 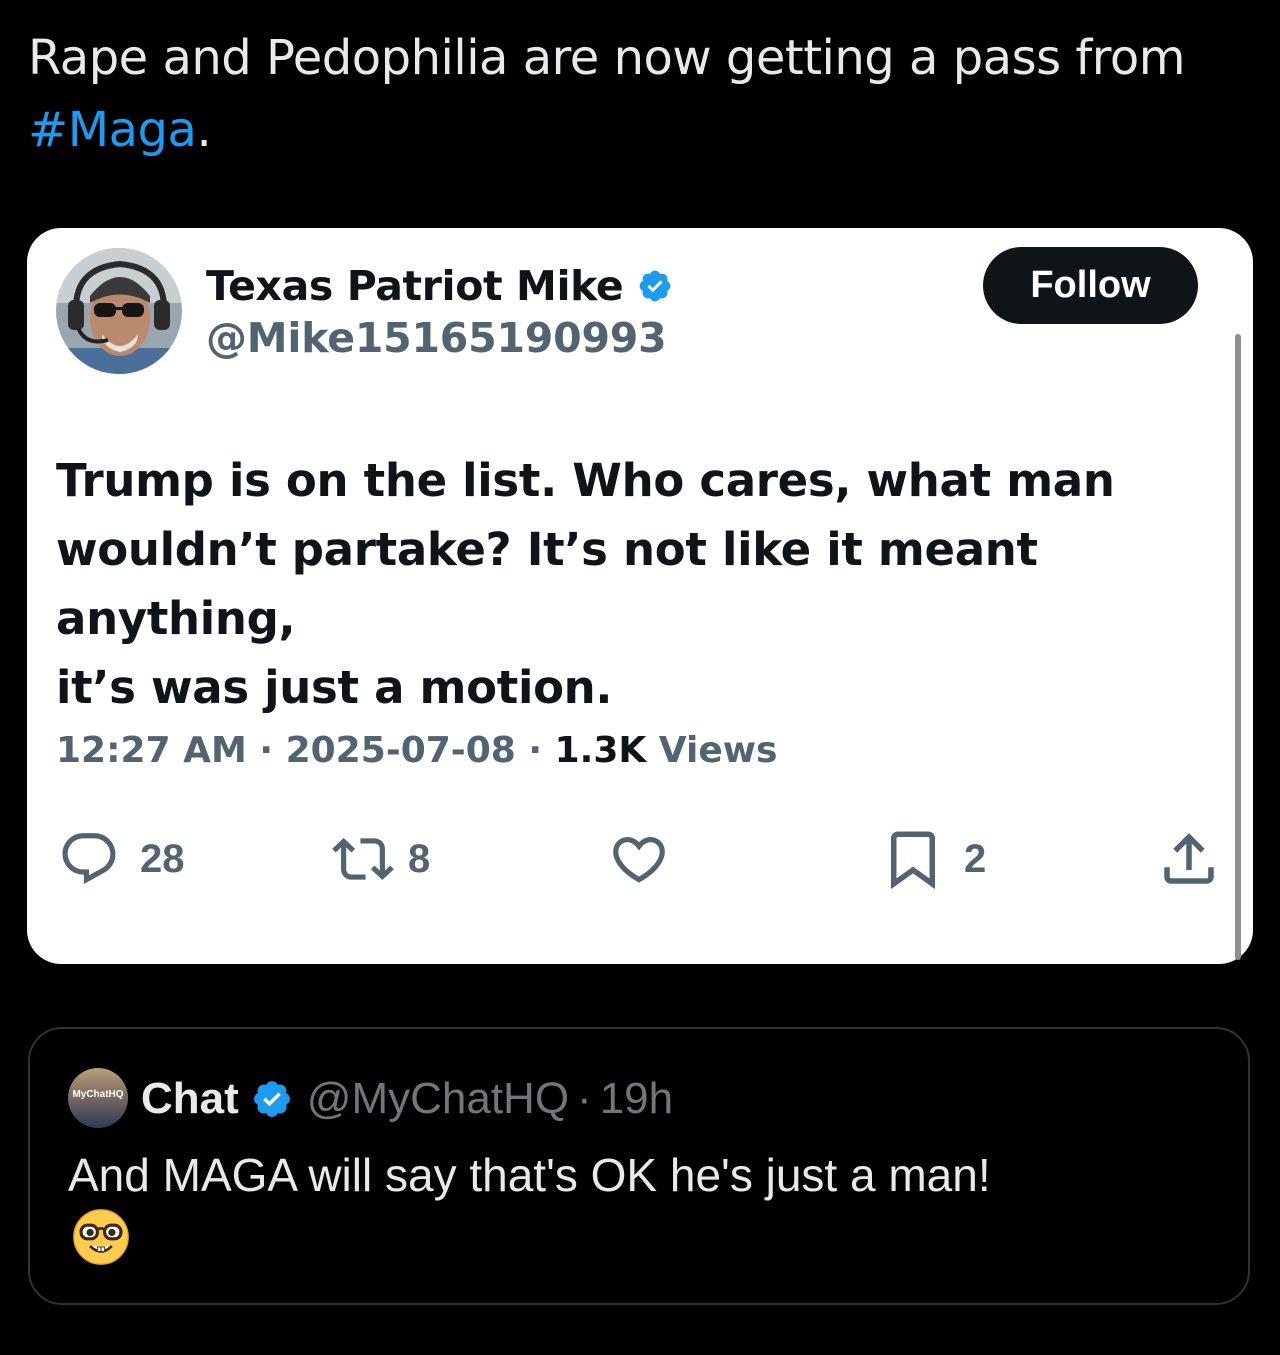 I want to click on tweet-body-line: it’s was just a motion., so click(x=334, y=687).